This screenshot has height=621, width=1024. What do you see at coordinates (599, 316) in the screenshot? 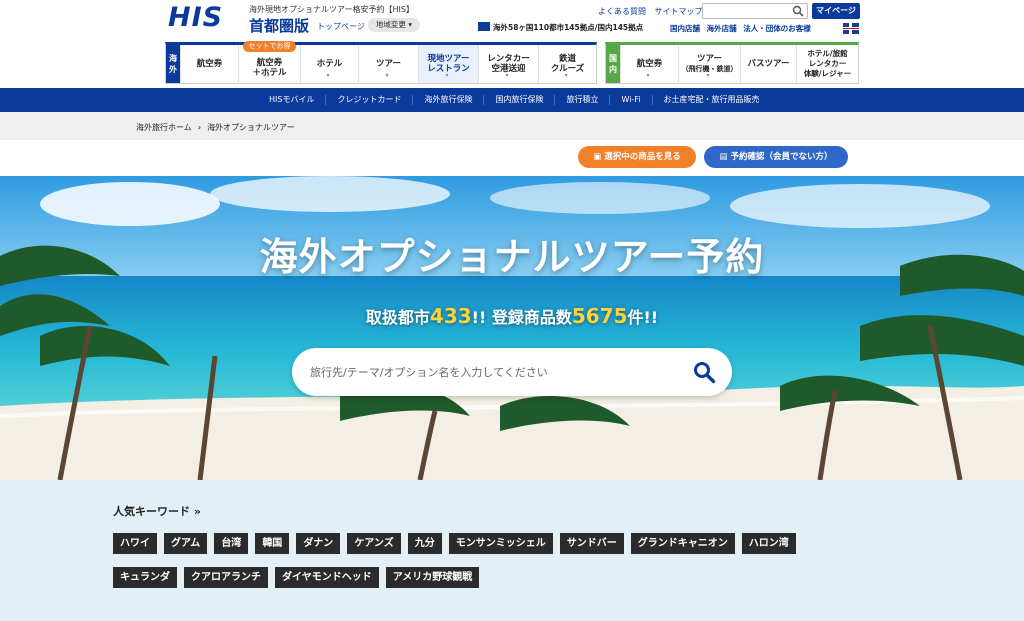
I see `product-count: 5675` at bounding box center [599, 316].